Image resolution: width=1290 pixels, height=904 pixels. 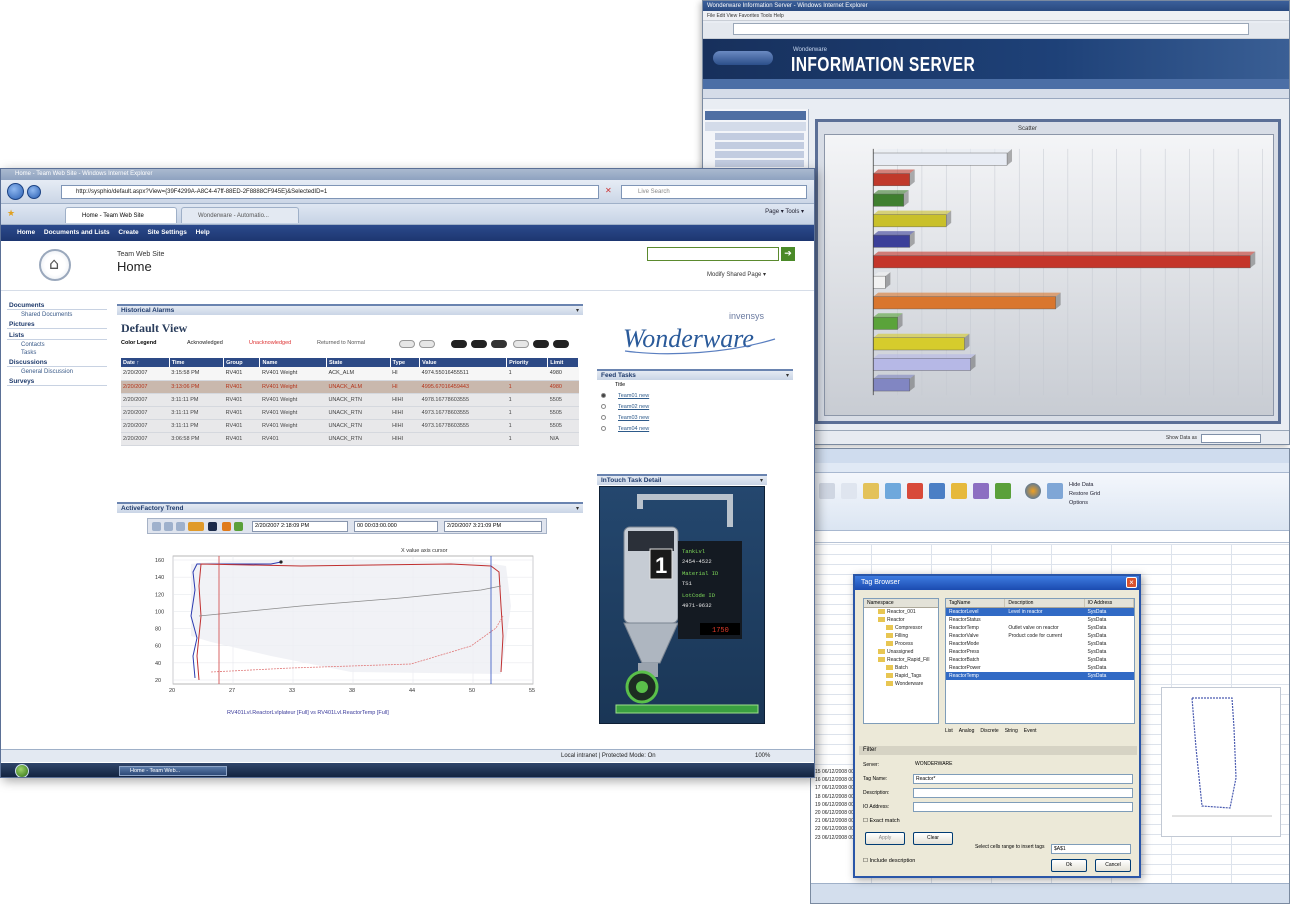 What do you see at coordinates (788, 254) in the screenshot?
I see `search-go-icon: ➔` at bounding box center [788, 254].